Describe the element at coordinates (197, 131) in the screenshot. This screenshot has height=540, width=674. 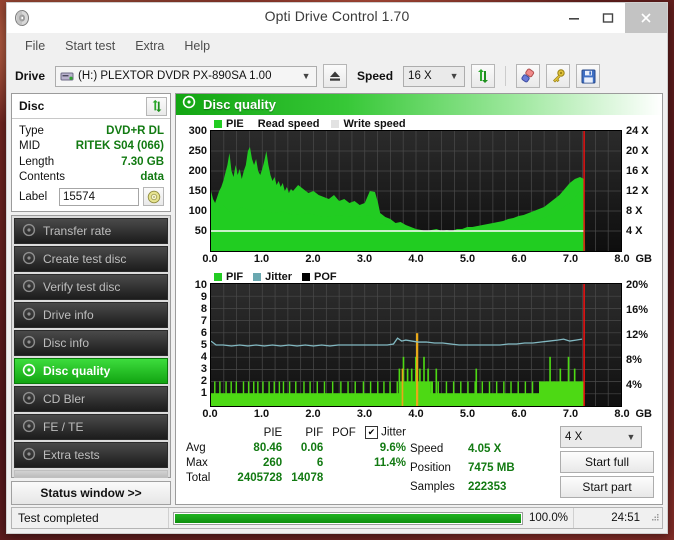
I see `pie-ytick-300: 300` at that location.